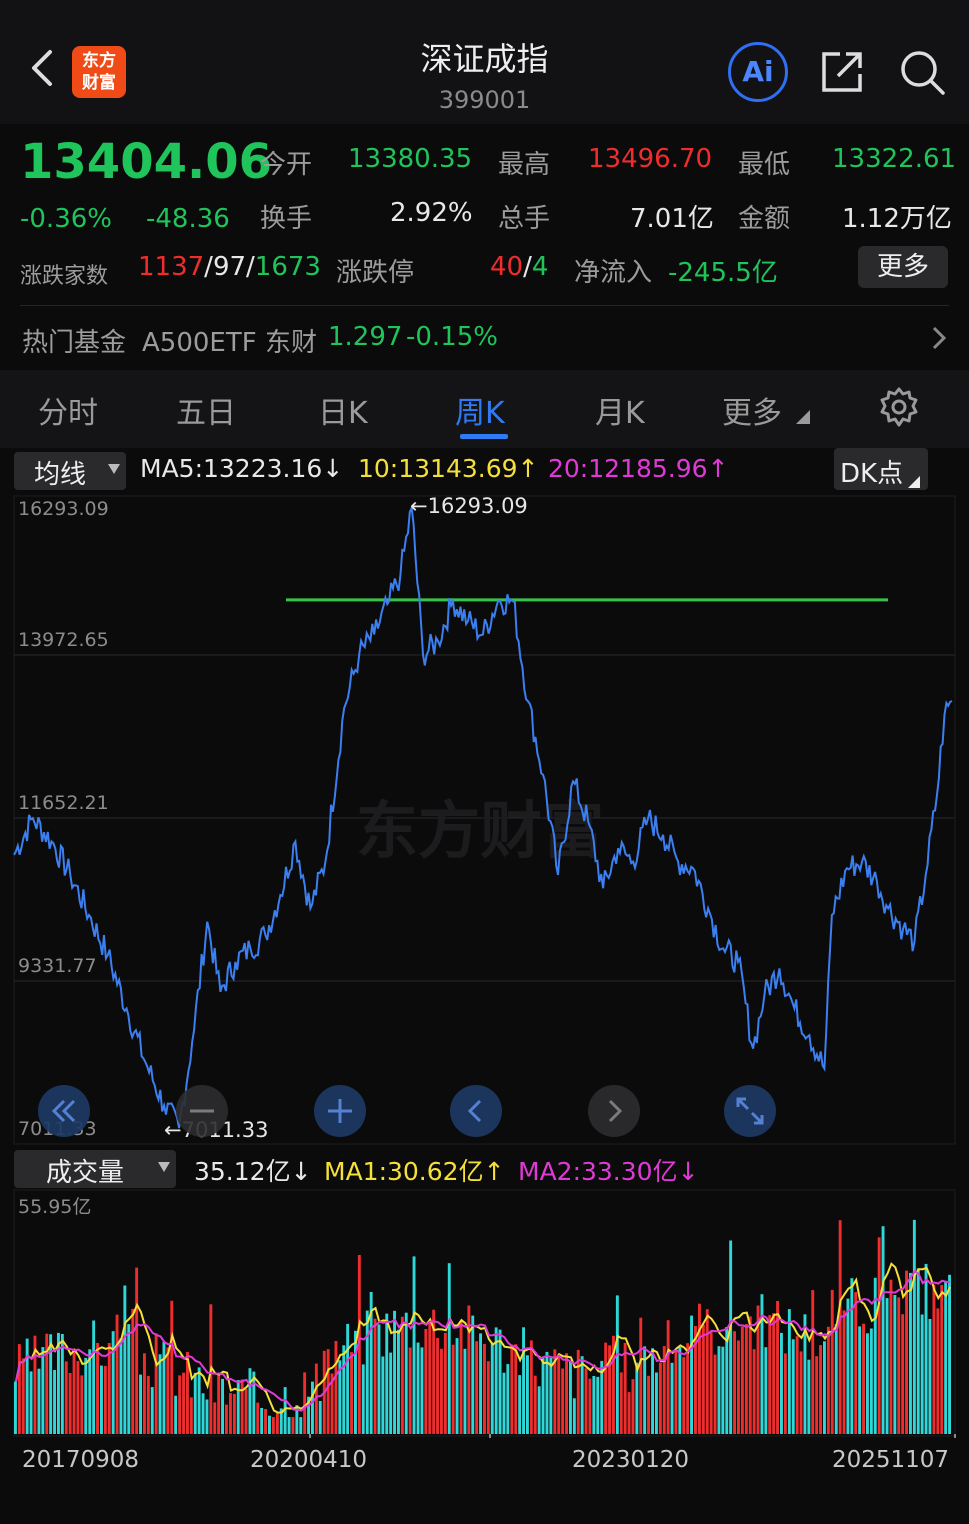  Describe the element at coordinates (903, 267) in the screenshot. I see `more-quote-button: 更多` at that location.